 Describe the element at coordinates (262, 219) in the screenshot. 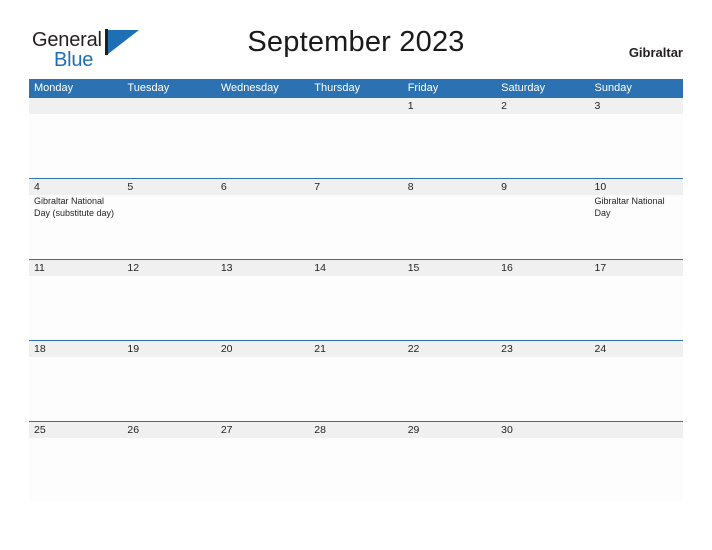

I see `day-cell: 6` at that location.